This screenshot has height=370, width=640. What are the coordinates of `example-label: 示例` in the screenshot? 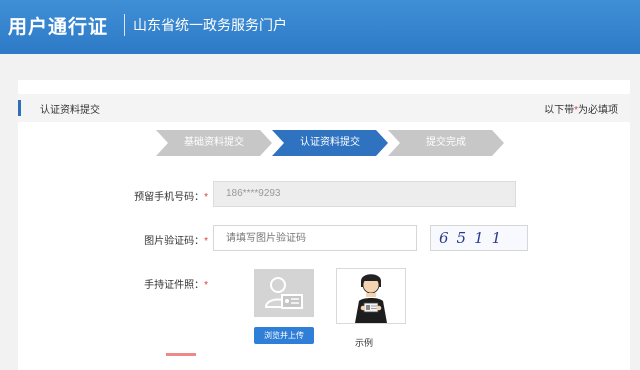 It's located at (364, 343).